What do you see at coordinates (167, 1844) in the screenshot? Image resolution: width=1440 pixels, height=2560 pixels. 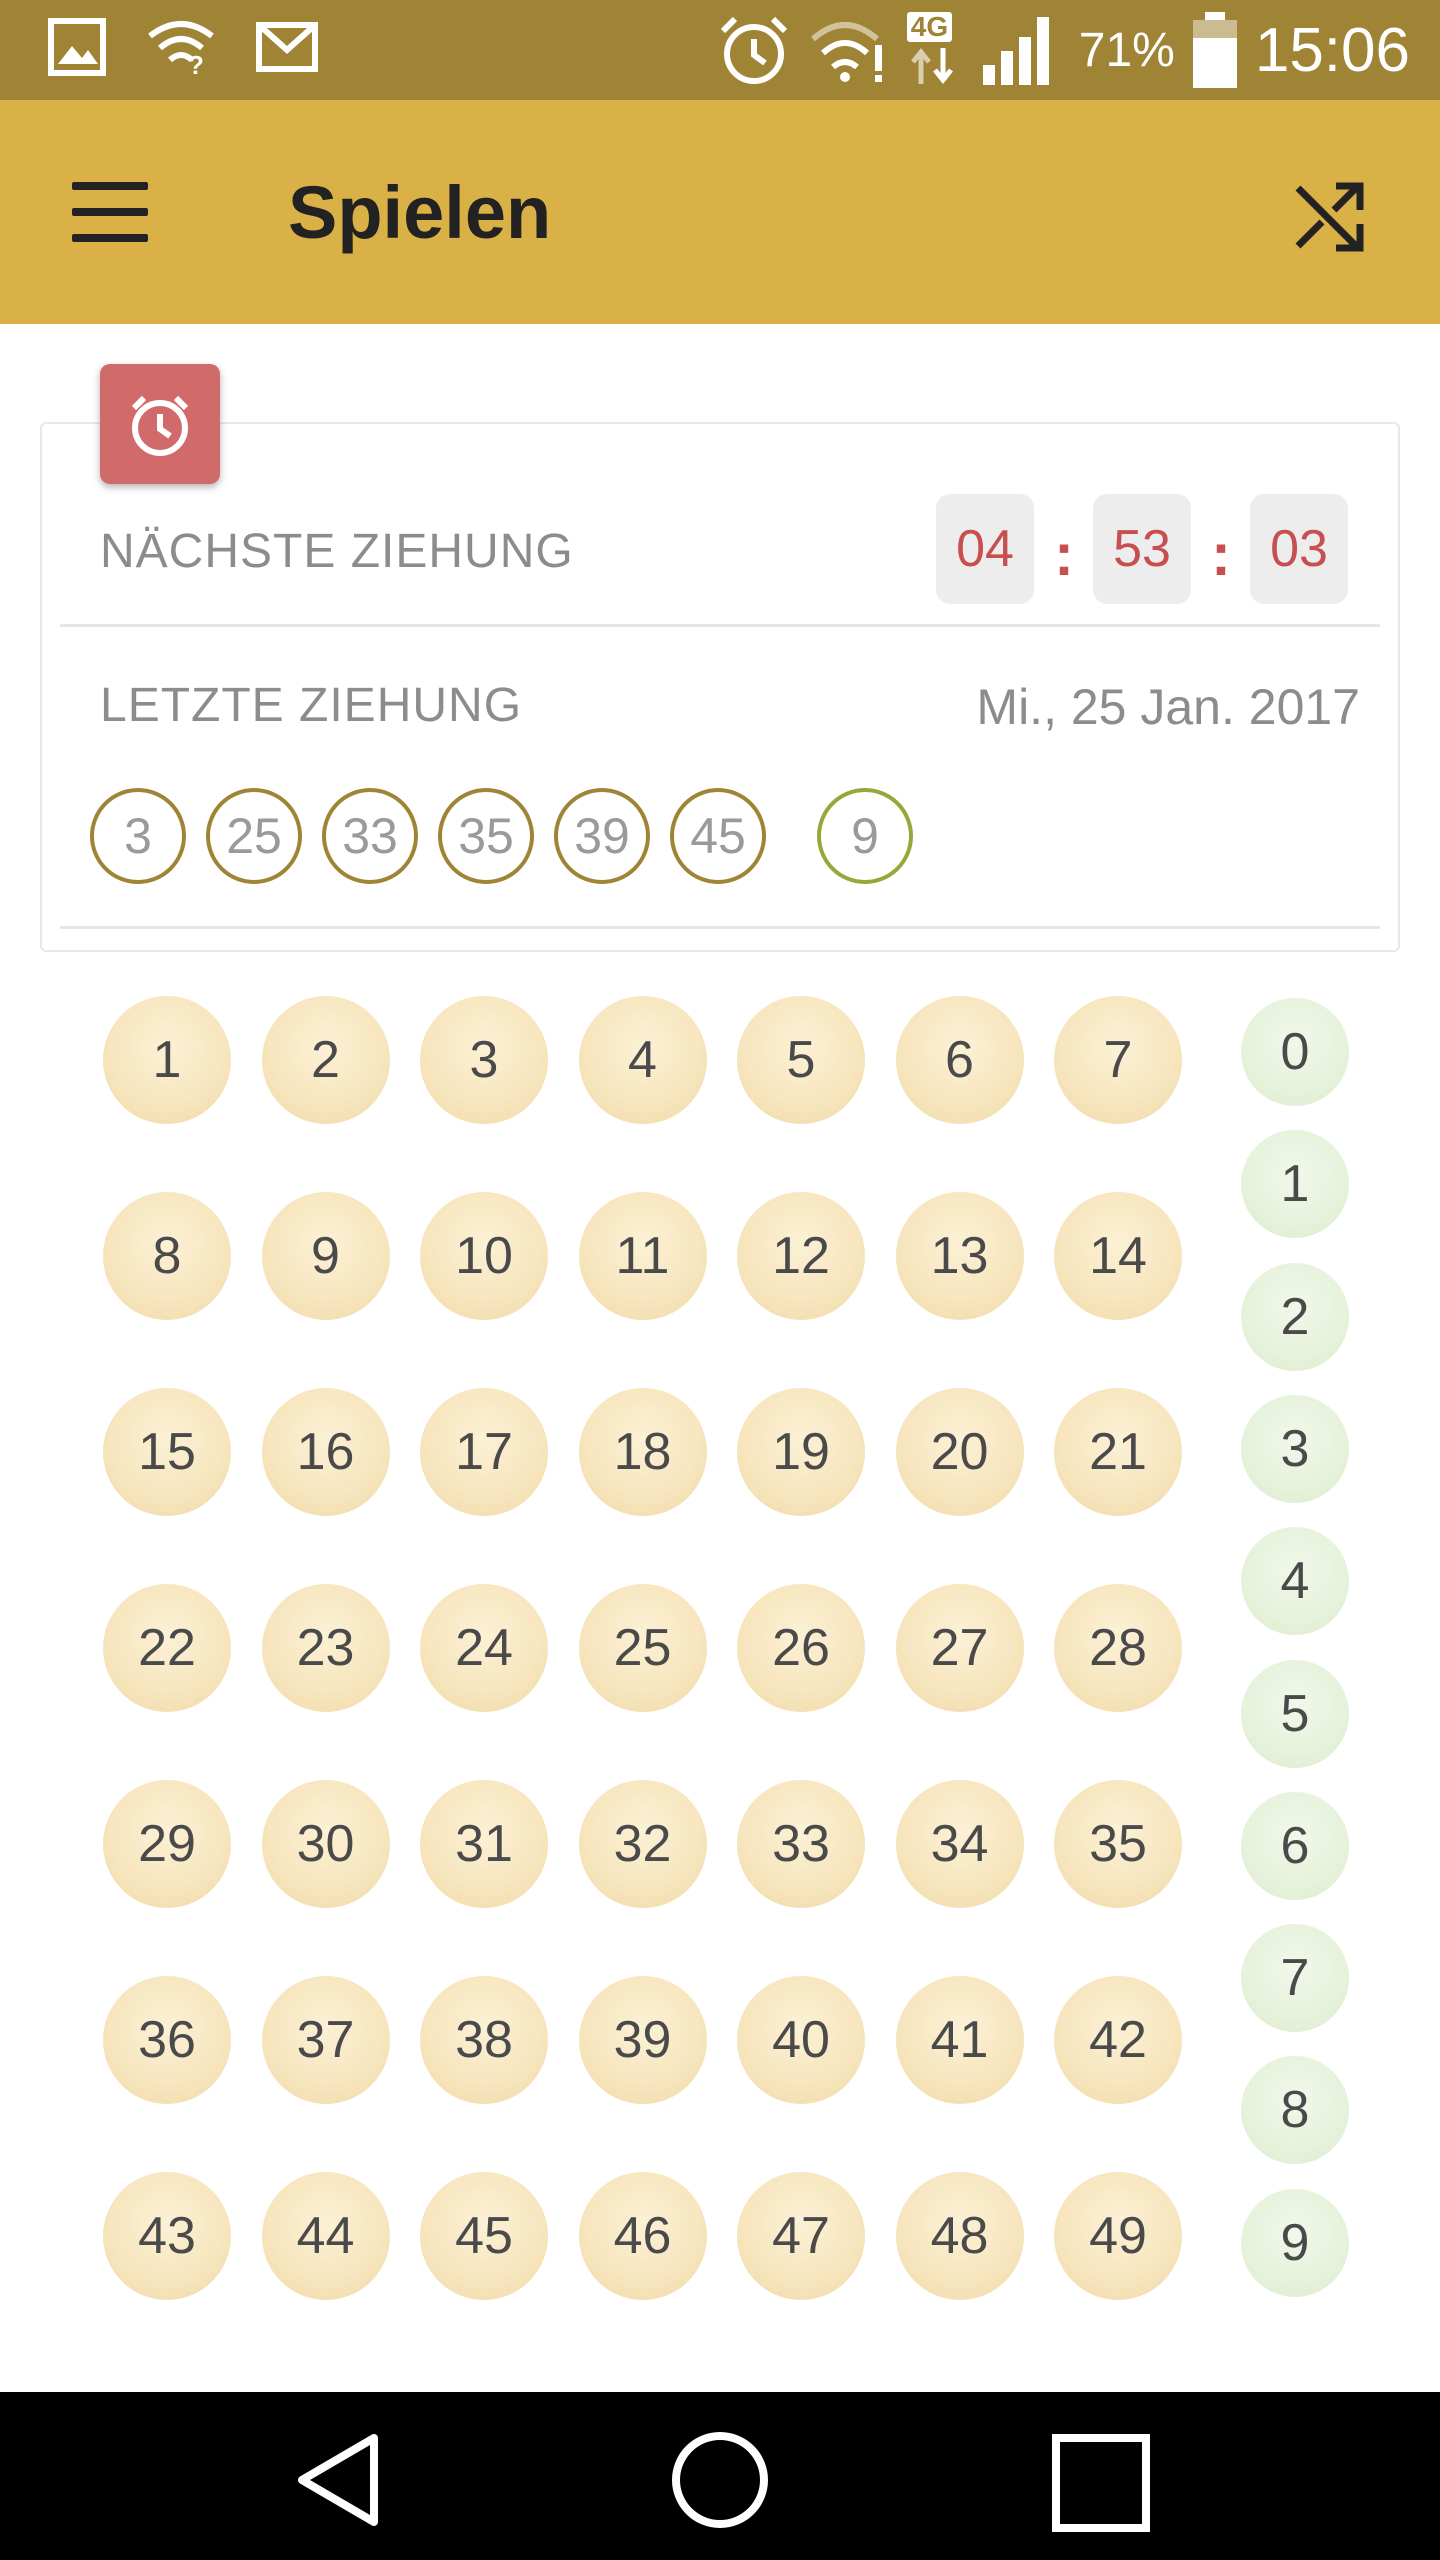 I see `number-ball: 29` at bounding box center [167, 1844].